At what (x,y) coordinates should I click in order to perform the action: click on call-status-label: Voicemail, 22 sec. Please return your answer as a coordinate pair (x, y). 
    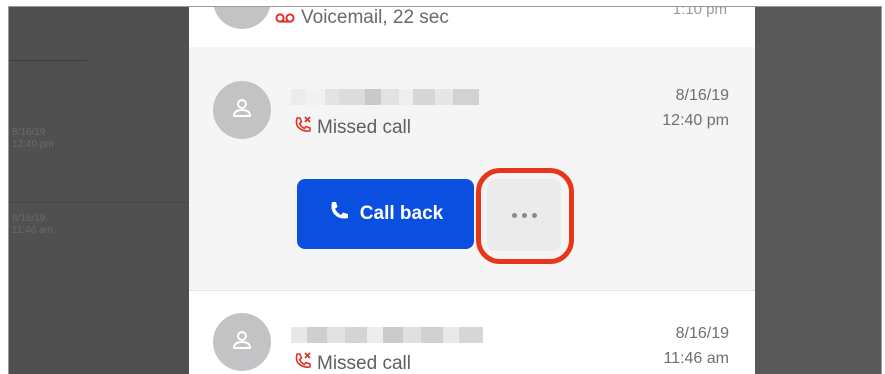
    Looking at the image, I should click on (375, 17).